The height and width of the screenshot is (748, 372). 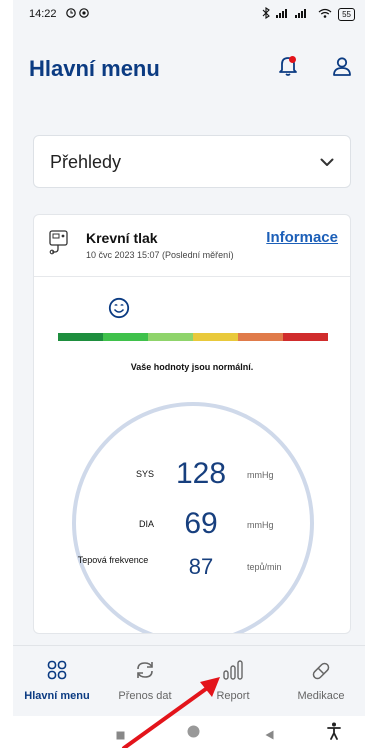 I want to click on dia-unit: mmHg, so click(x=260, y=525).